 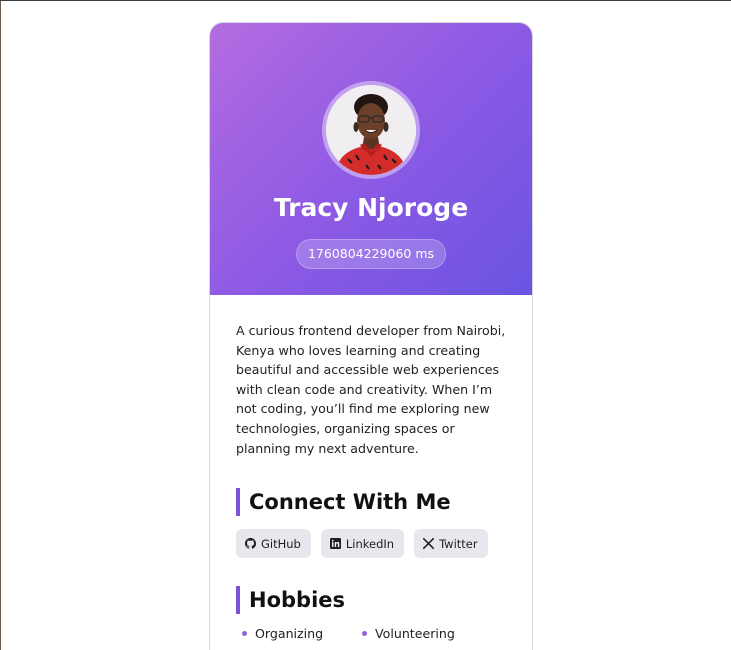 What do you see at coordinates (458, 543) in the screenshot?
I see `twitter-label: Twitter` at bounding box center [458, 543].